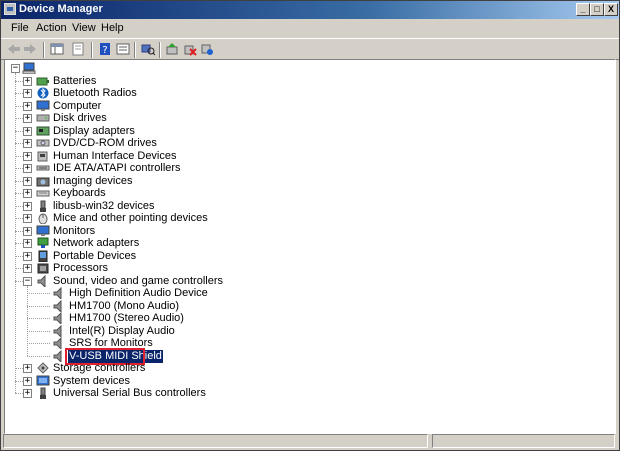 Image resolution: width=620 pixels, height=451 pixels. I want to click on title-bar: Device Manager _ □ X, so click(310, 10).